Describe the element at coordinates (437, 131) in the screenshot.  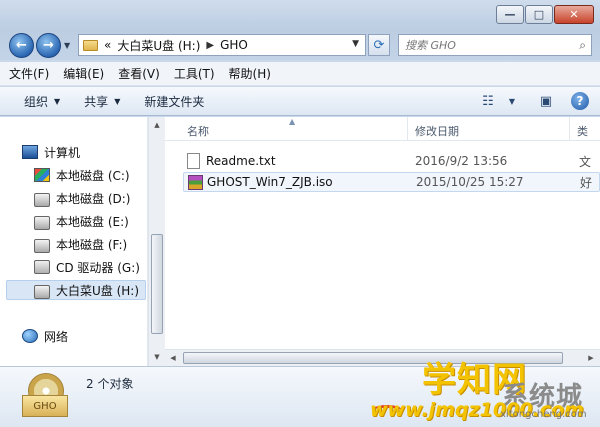
I see `column-header-date: 修改日期` at that location.